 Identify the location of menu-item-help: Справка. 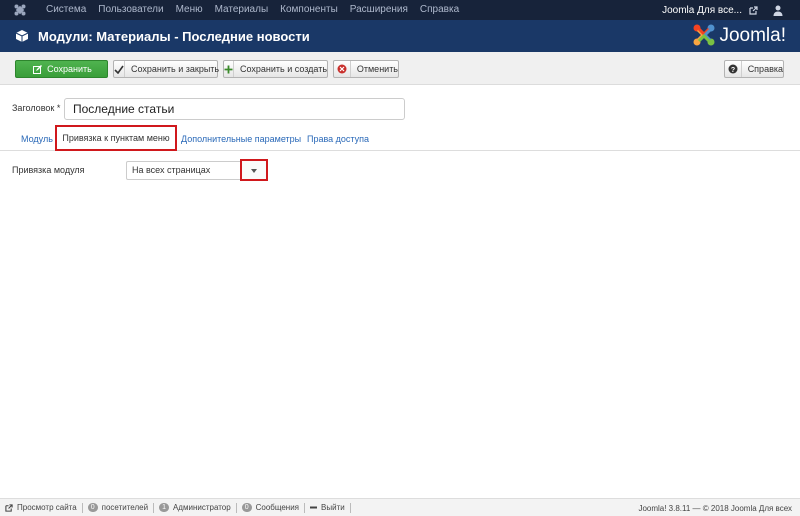
(439, 10).